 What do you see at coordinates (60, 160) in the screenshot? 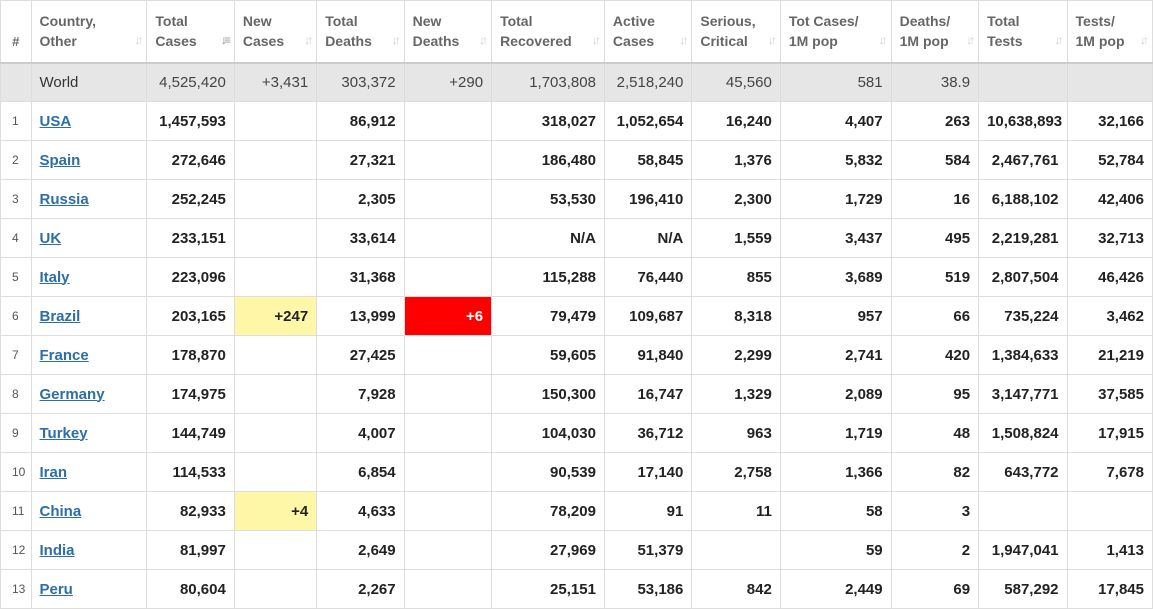
I see `country-link: Spain` at bounding box center [60, 160].